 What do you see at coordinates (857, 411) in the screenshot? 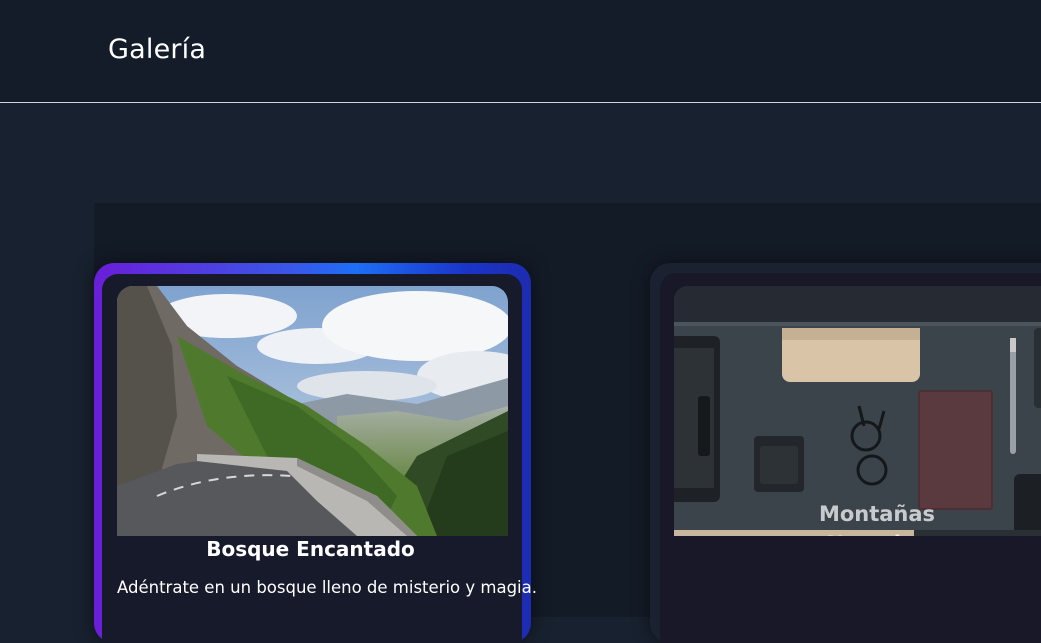
I see `card-image-desk-flatlay: Montañas Nevadas` at bounding box center [857, 411].